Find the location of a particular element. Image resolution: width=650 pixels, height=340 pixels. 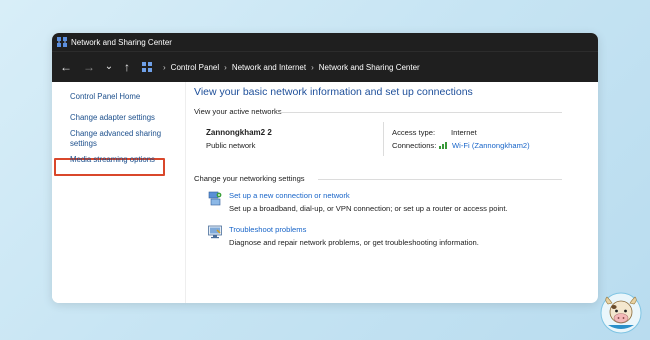

sidebar-item-control-panel-home: Control Panel Home is located at coordinates (105, 97).